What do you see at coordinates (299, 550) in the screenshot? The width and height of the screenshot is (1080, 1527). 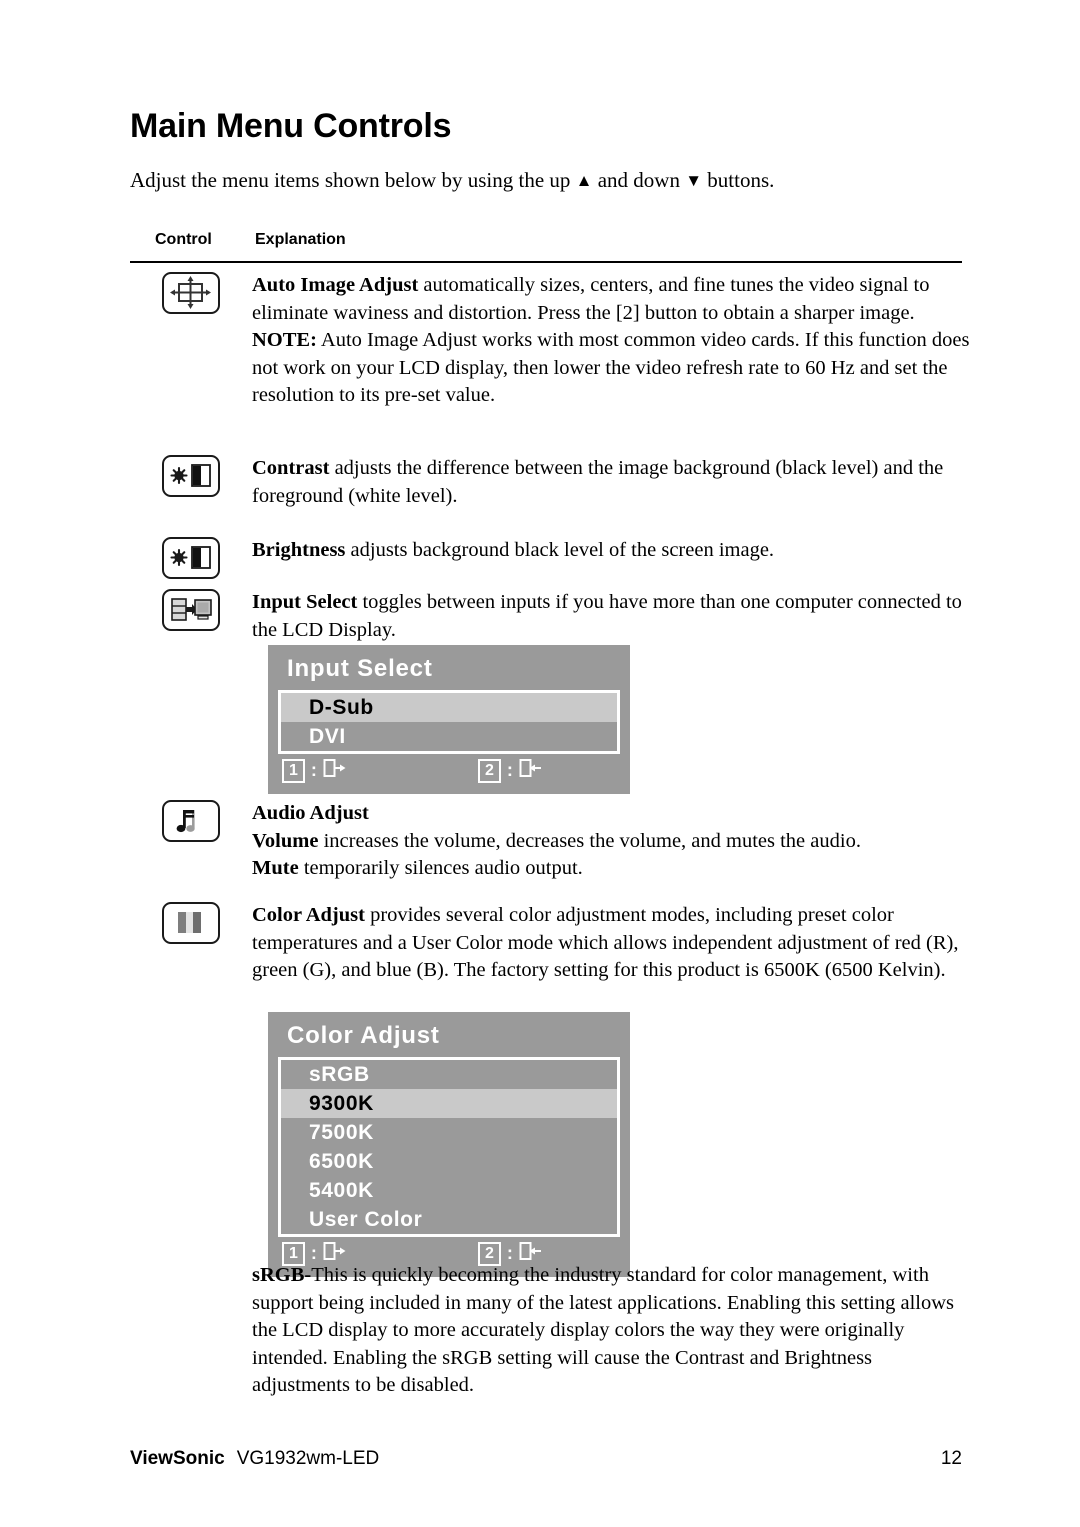 I see `brightness-term: Brightness` at bounding box center [299, 550].